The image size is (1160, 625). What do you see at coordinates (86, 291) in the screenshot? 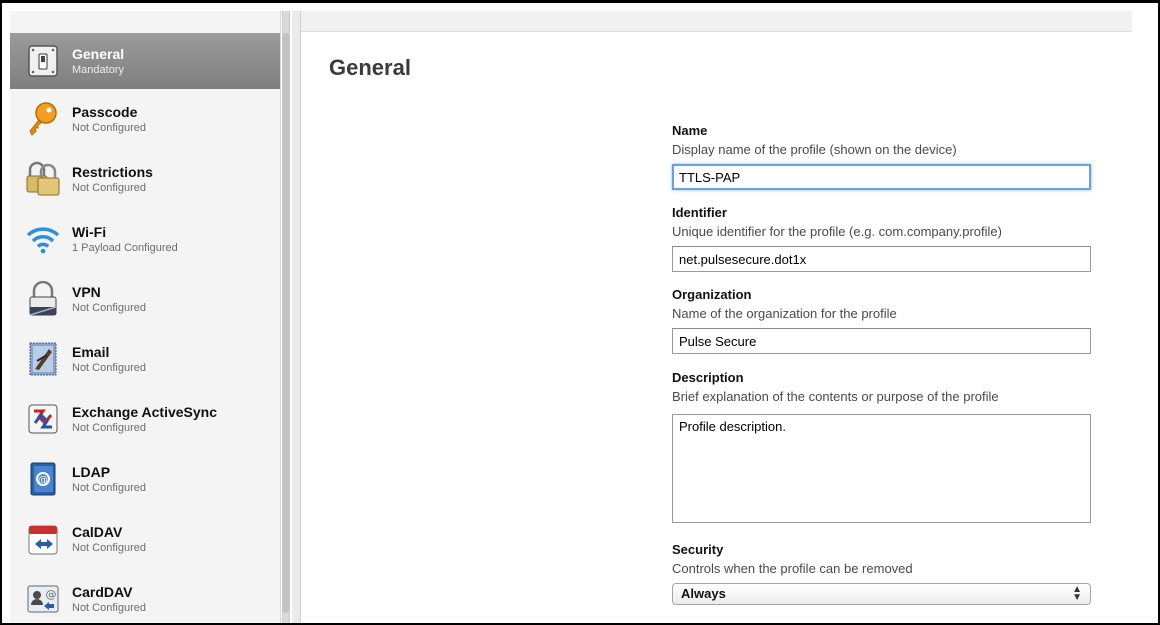
I see `sidebar-item-title: VPN` at bounding box center [86, 291].